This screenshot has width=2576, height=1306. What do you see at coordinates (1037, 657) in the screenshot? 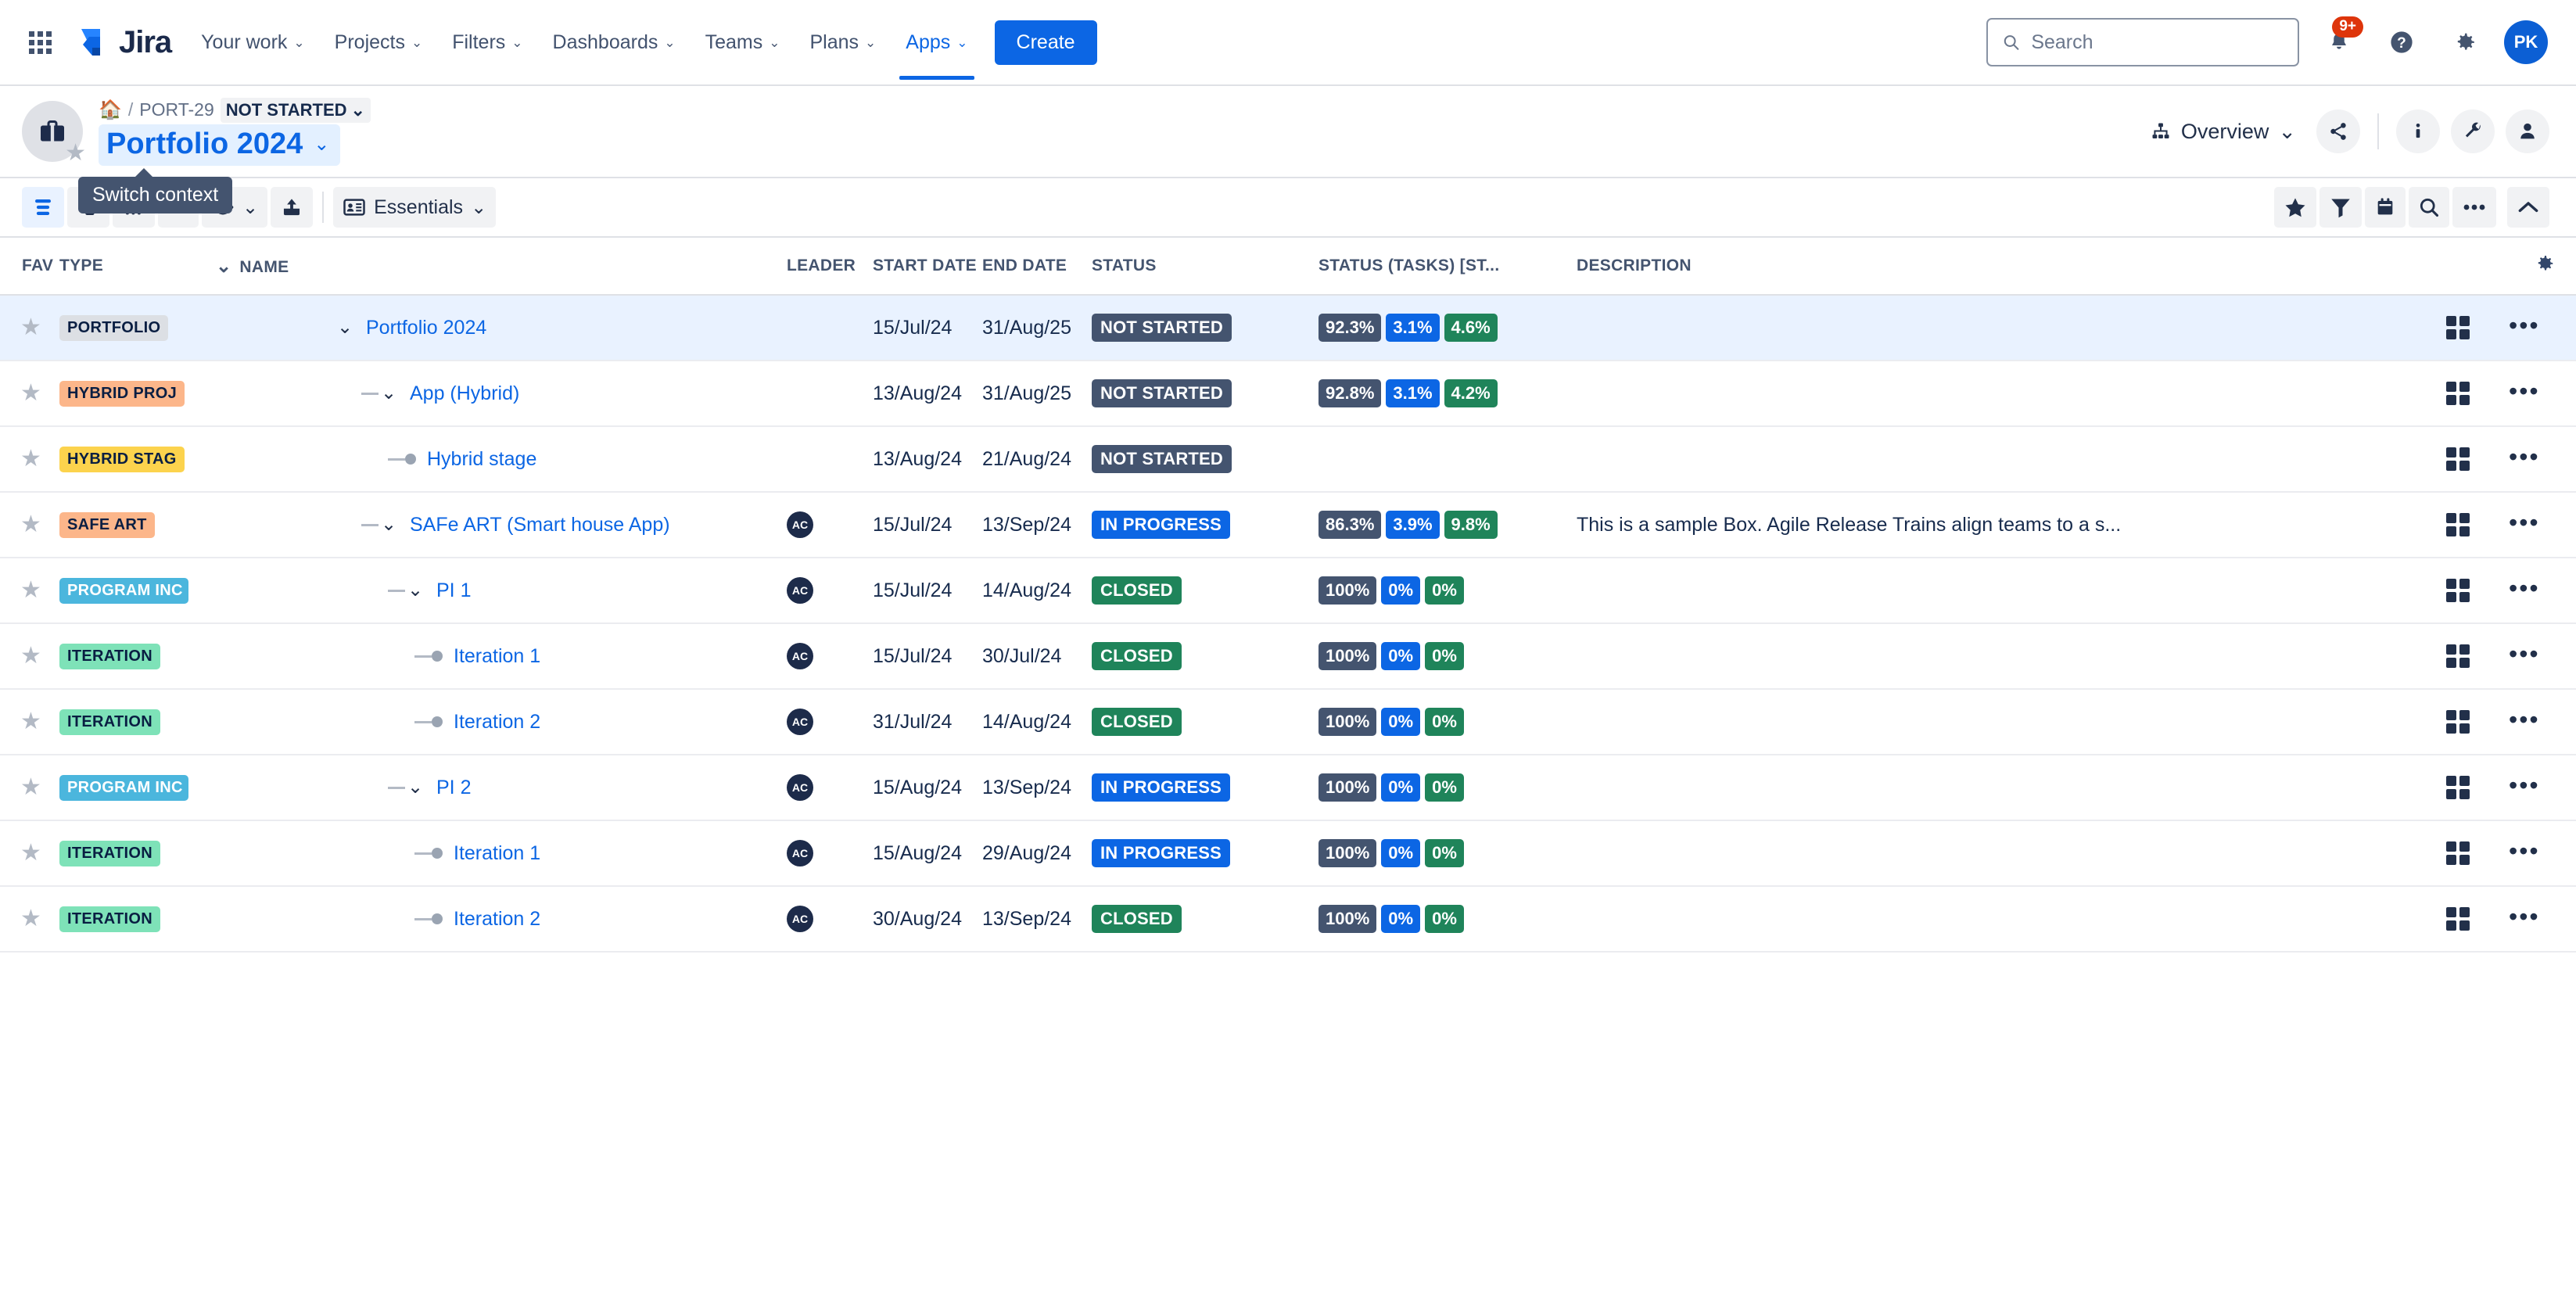
I see `row-end-date-cell: 30/Jul/24` at bounding box center [1037, 657].